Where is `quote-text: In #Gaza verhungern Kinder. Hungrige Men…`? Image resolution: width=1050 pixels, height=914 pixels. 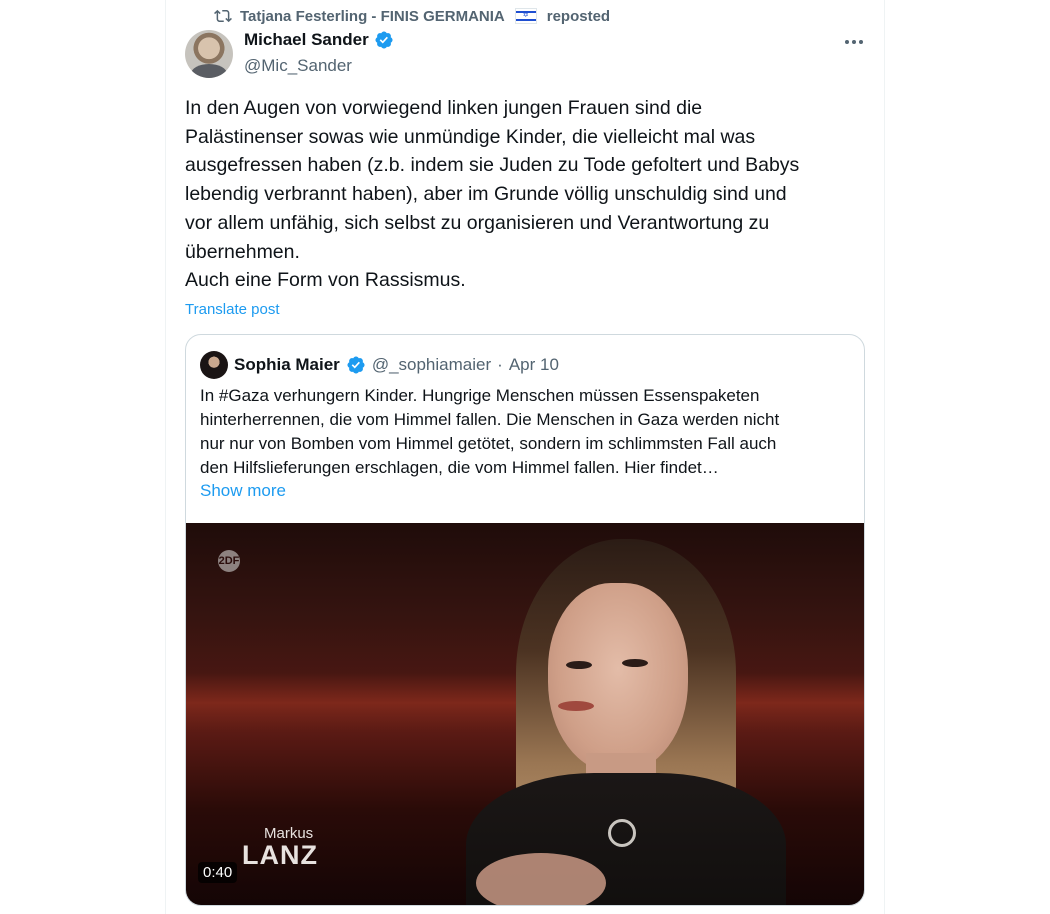
quote-text: In #Gaza verhungern Kinder. Hungrige Men… is located at coordinates (490, 431).